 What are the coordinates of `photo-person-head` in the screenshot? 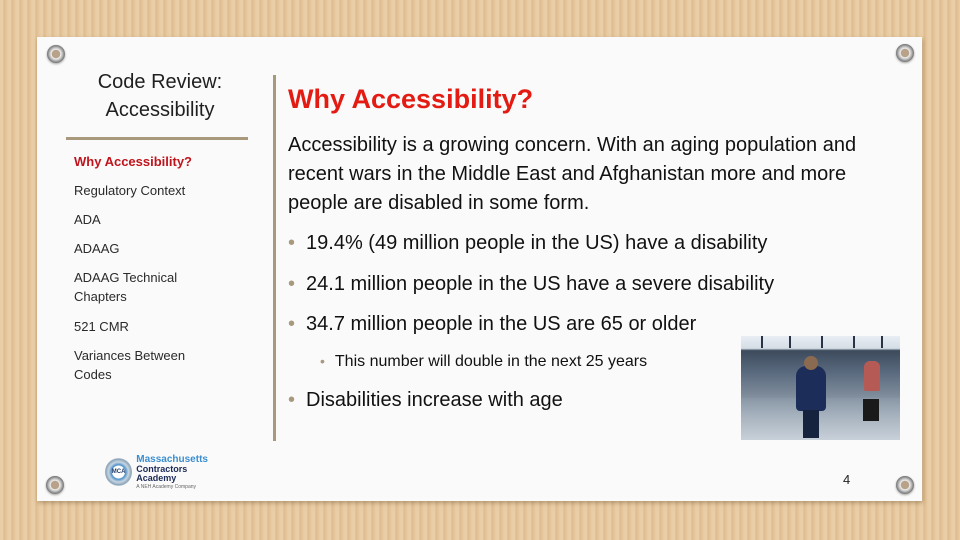 It's located at (811, 363).